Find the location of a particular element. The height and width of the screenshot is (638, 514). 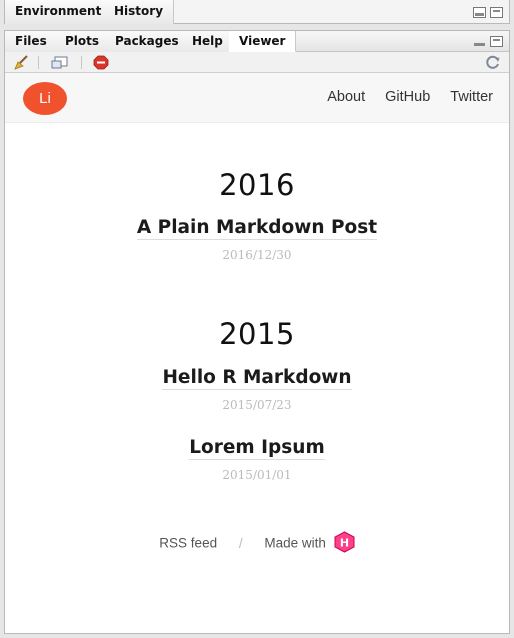

archive-year-heading: 2016 is located at coordinates (257, 185).